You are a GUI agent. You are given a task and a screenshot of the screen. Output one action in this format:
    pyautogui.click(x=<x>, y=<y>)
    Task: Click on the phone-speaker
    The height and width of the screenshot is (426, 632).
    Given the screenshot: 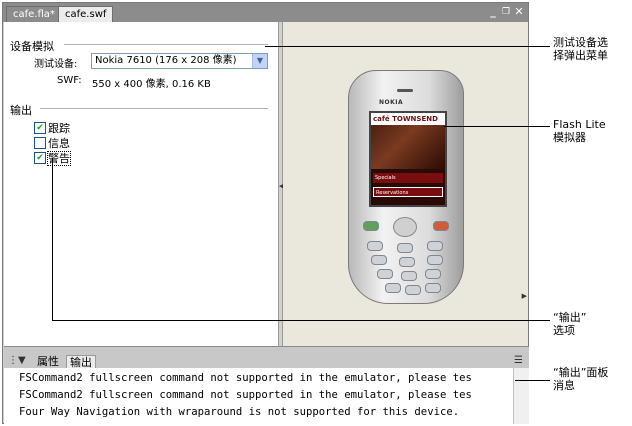 What is the action you would take?
    pyautogui.click(x=405, y=90)
    